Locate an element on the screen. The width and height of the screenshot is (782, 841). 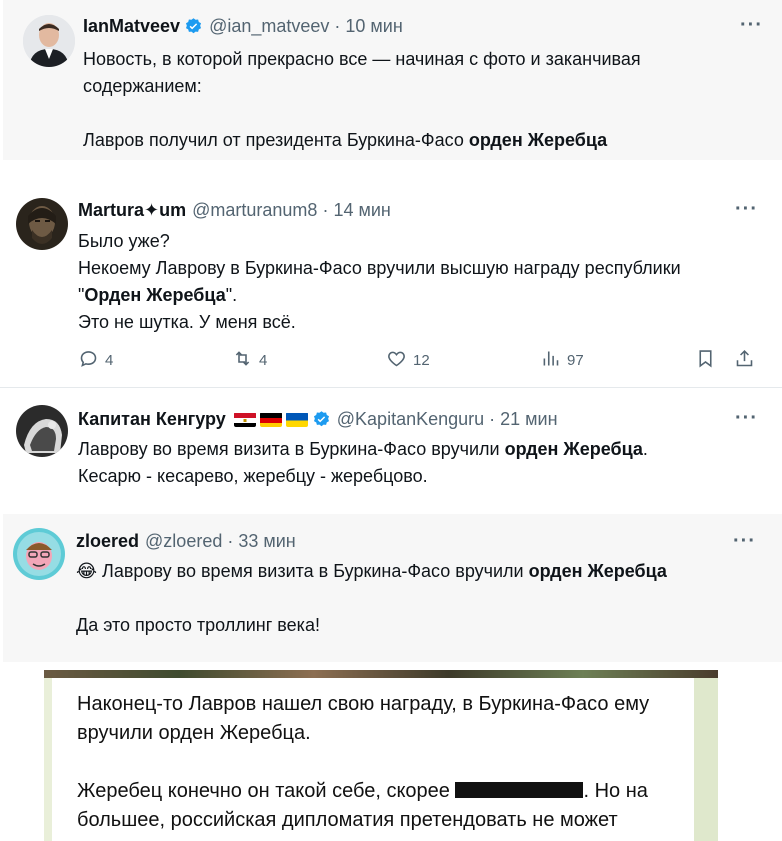
ukraine-flag-icon is located at coordinates (296, 419).